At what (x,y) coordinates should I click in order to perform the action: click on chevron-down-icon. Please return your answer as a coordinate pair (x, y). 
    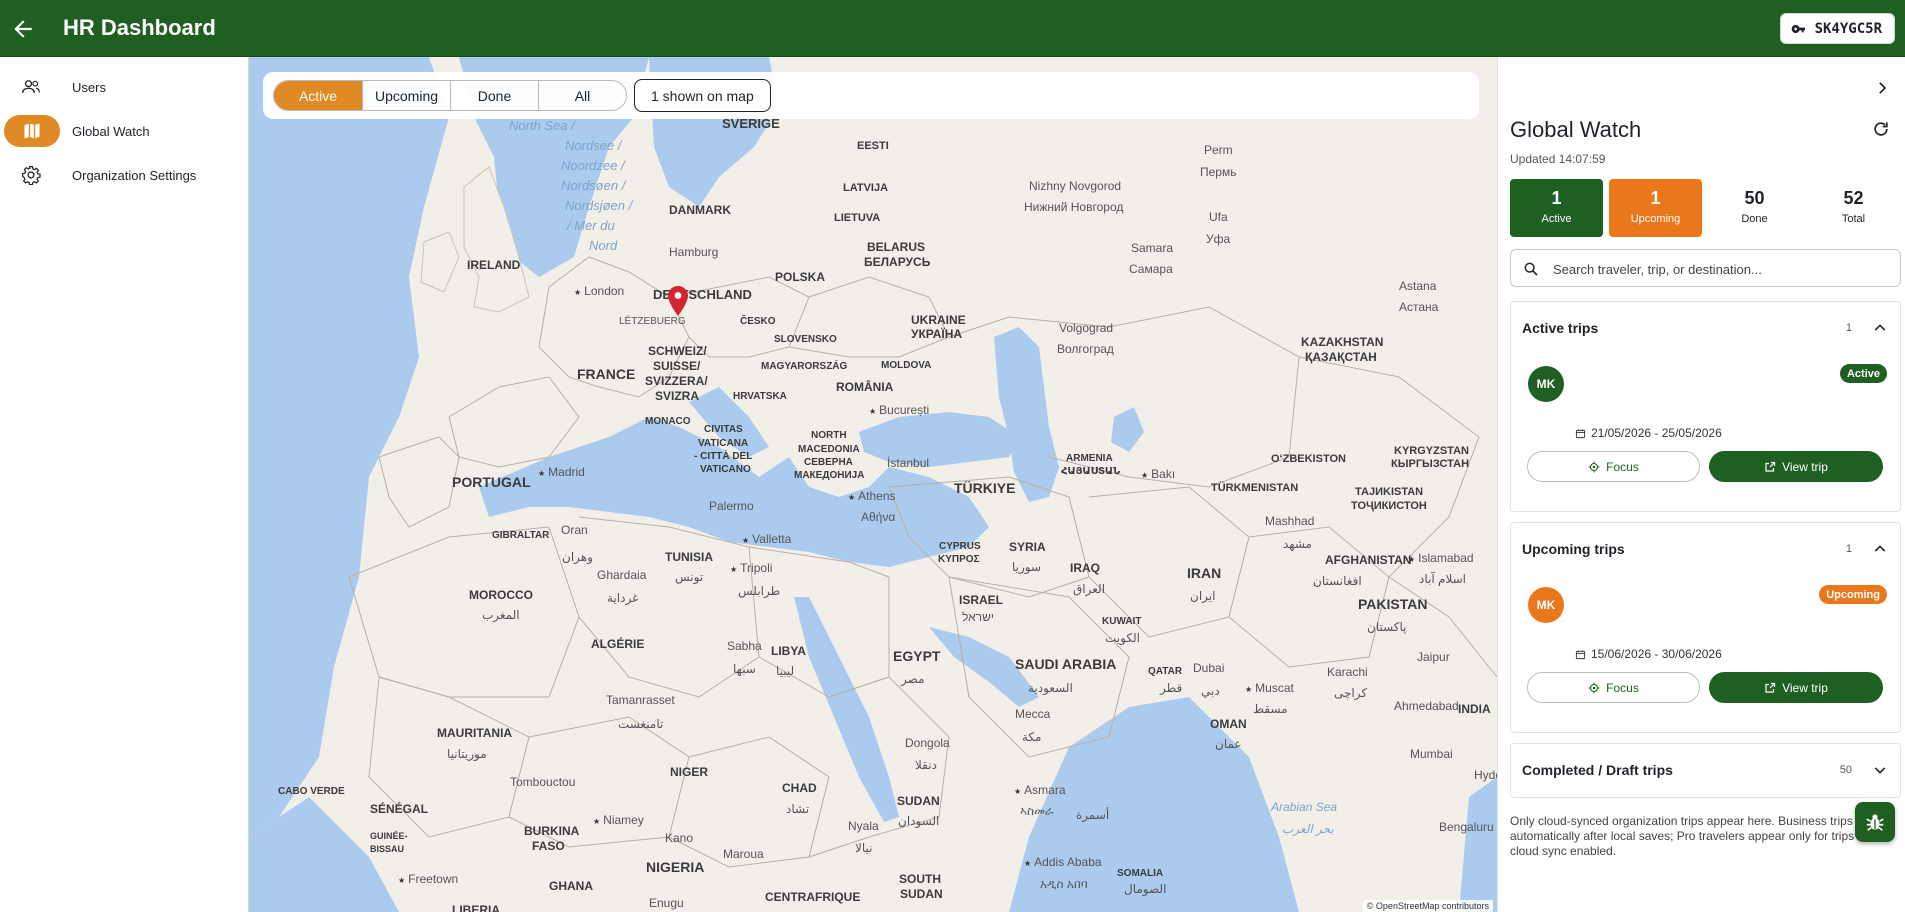
    Looking at the image, I should click on (1880, 770).